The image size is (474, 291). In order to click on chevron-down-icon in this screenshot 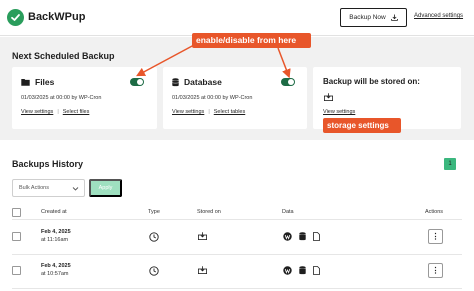, I will do `click(75, 189)`.